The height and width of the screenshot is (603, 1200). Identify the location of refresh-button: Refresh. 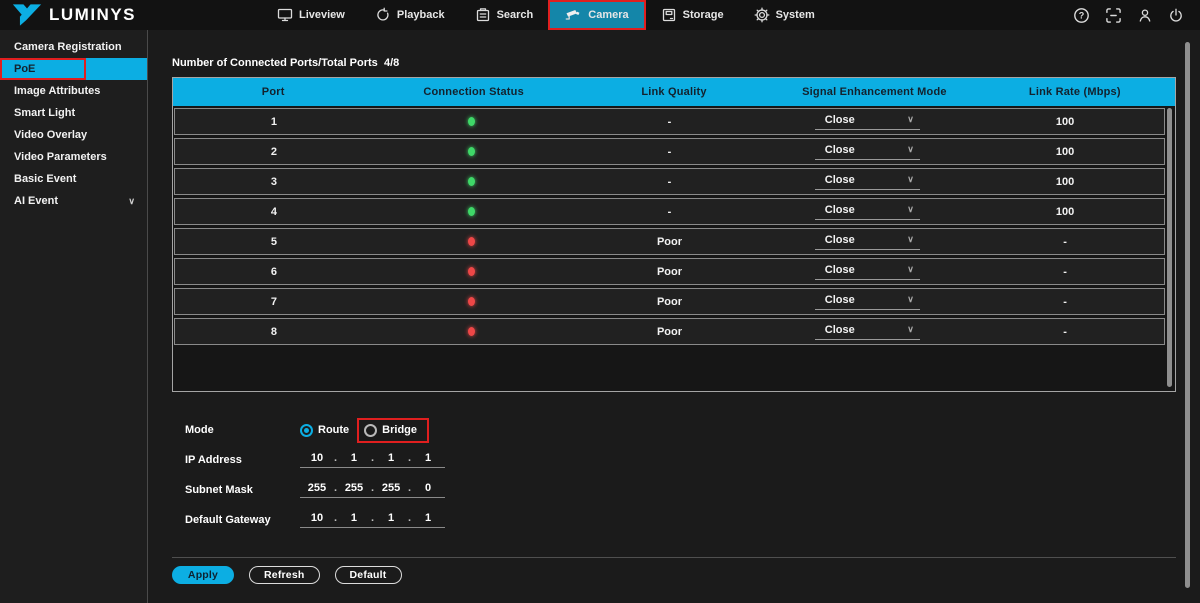
(284, 575).